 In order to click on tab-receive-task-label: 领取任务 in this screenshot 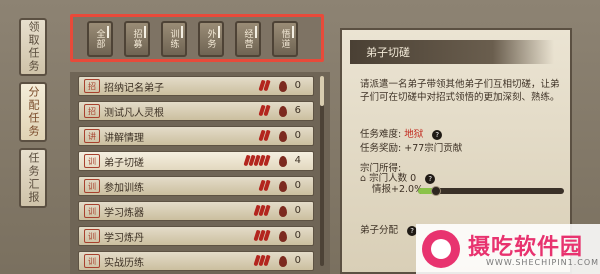, I will do `click(33, 47)`.